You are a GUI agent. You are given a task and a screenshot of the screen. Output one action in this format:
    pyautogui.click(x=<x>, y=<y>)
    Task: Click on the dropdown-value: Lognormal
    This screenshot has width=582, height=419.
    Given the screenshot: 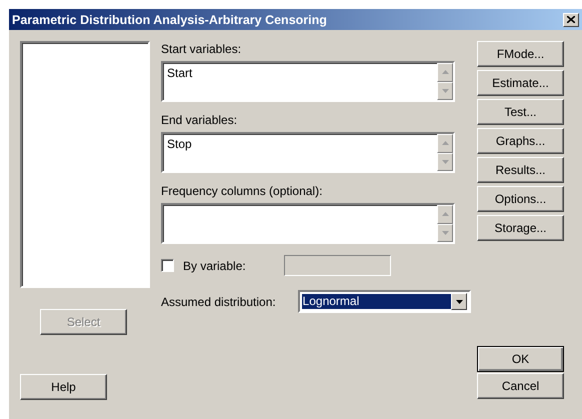 What is the action you would take?
    pyautogui.click(x=376, y=301)
    